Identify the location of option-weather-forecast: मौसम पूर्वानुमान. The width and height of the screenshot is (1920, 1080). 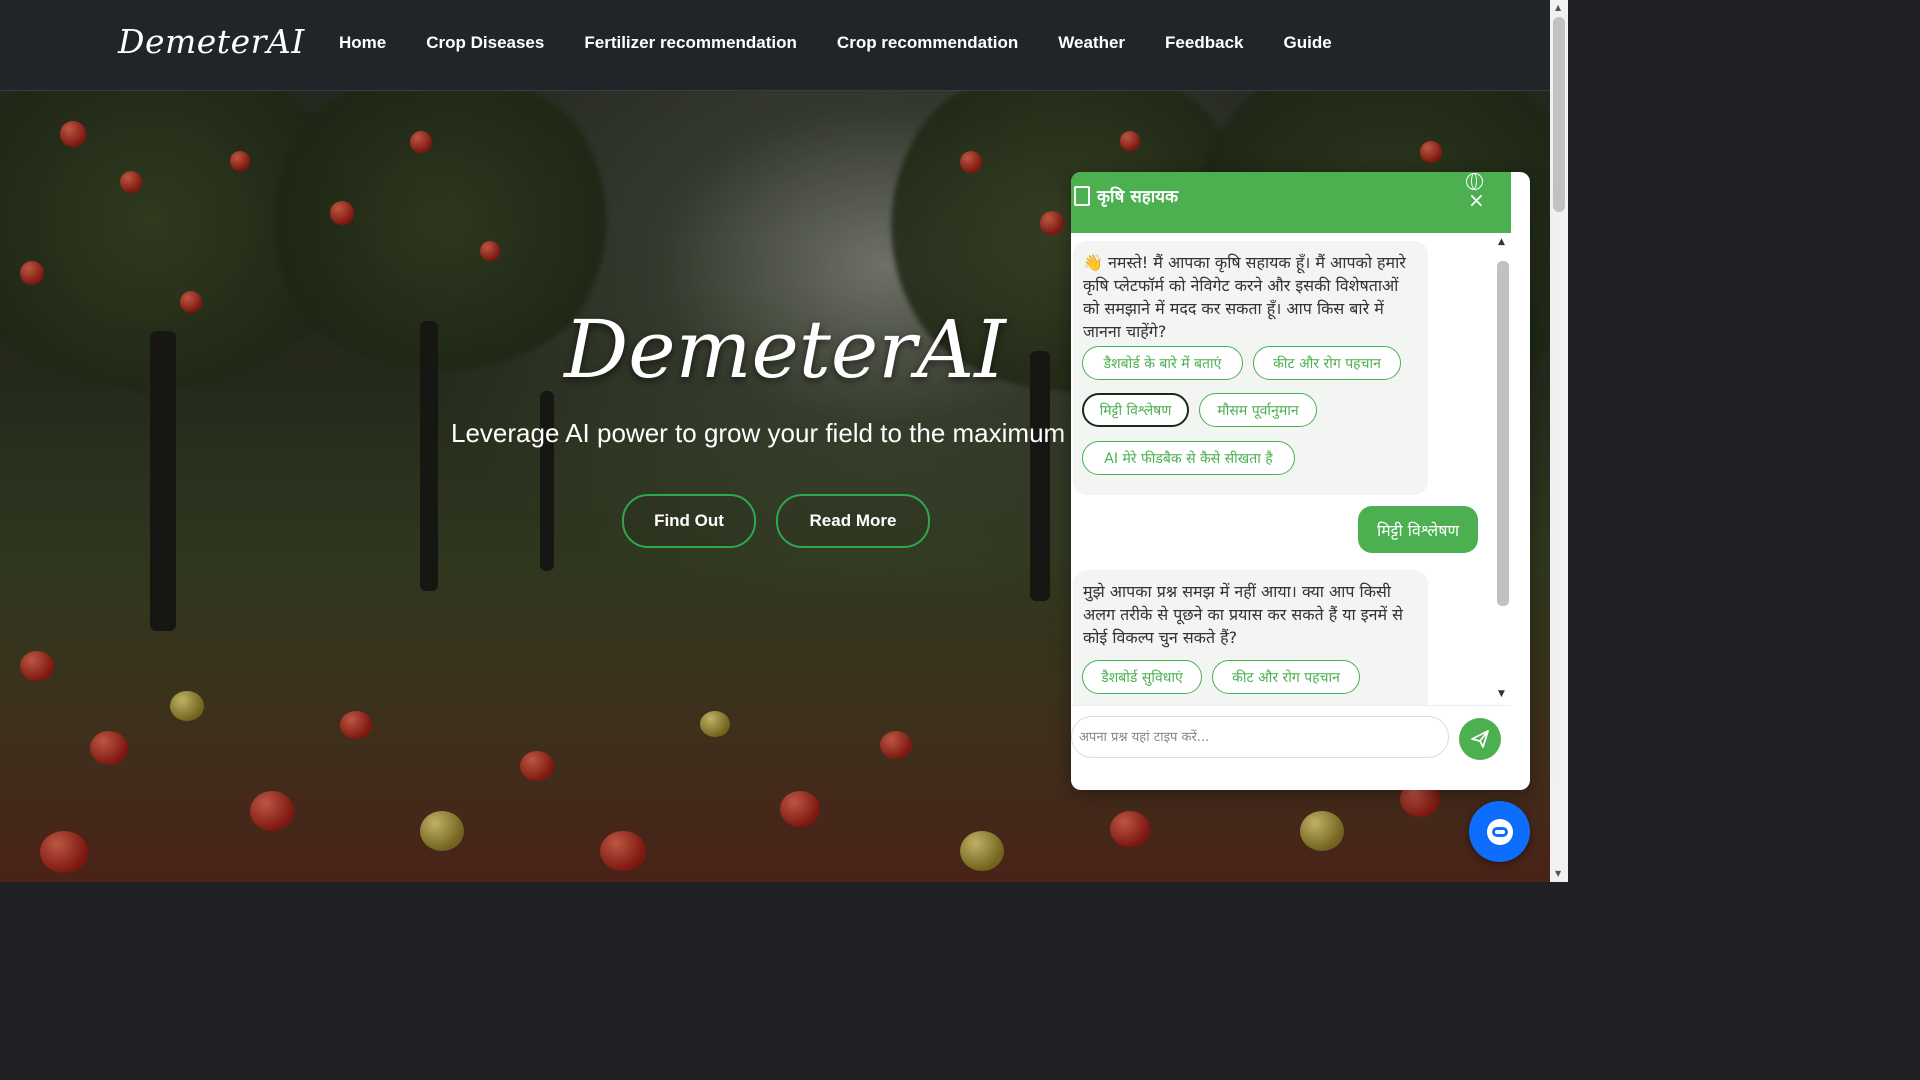
(1258, 410).